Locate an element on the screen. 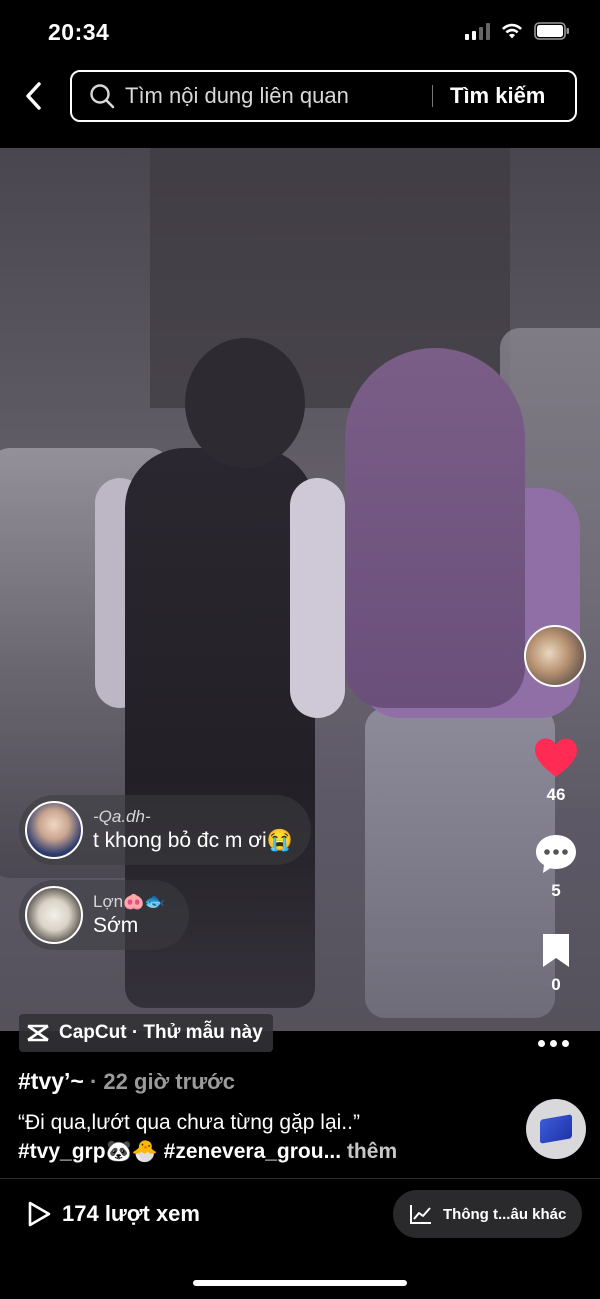 Image resolution: width=600 pixels, height=1299 pixels. capcut-logo-icon is located at coordinates (38, 1033).